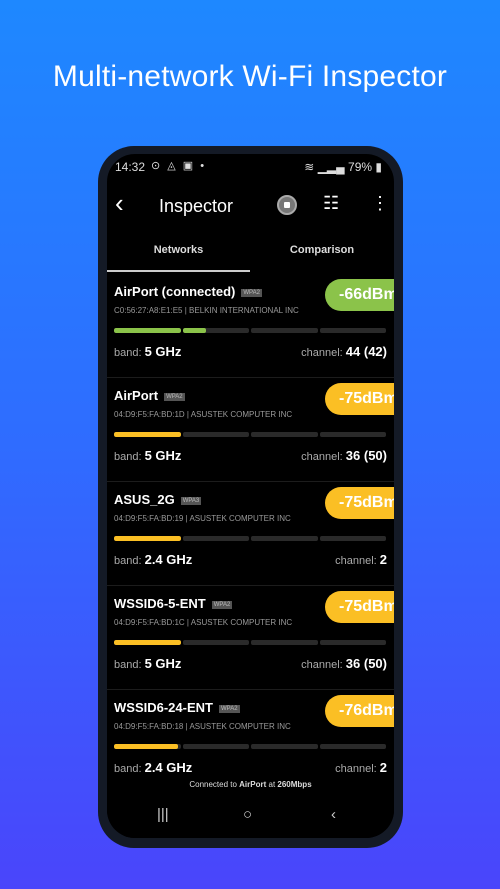  What do you see at coordinates (130, 167) in the screenshot?
I see `status-time: 14:32` at bounding box center [130, 167].